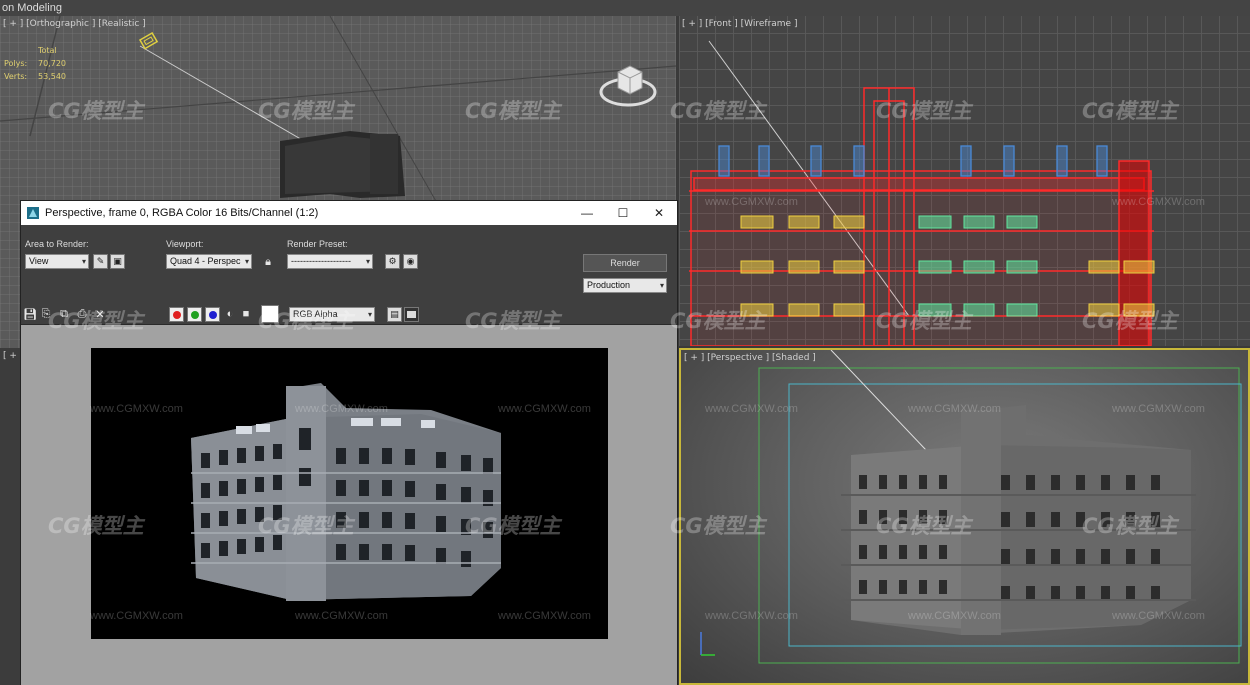 This screenshot has width=1250, height=685. Describe the element at coordinates (394, 314) in the screenshot. I see `display-icon: ▤` at that location.